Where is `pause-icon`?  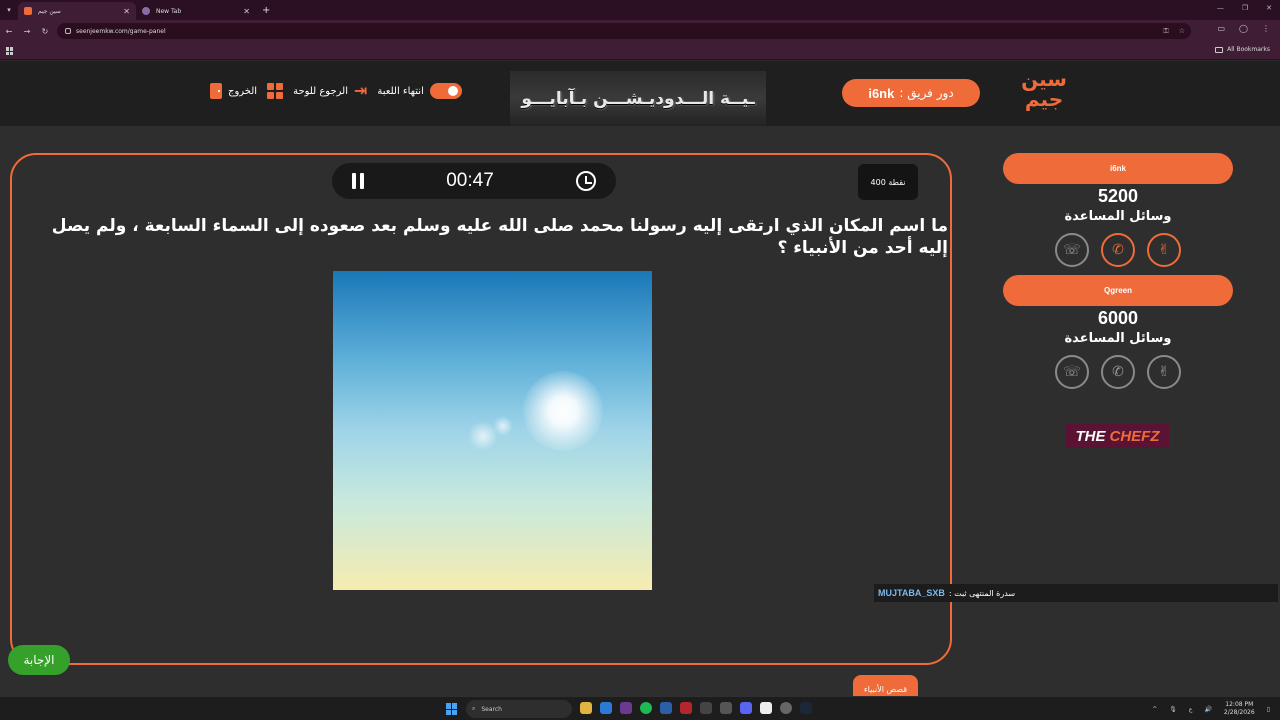
pause-icon is located at coordinates (358, 181).